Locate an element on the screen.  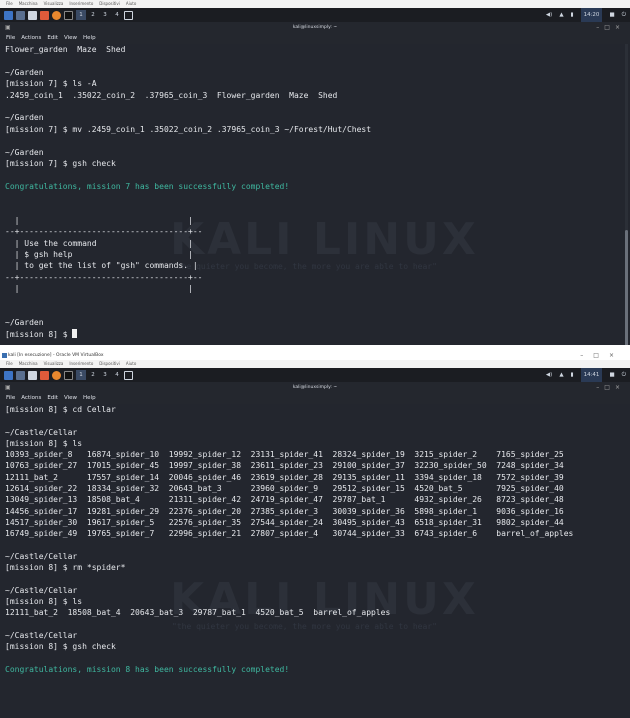
terminal-scrollbar is located at coordinates (626, 194).